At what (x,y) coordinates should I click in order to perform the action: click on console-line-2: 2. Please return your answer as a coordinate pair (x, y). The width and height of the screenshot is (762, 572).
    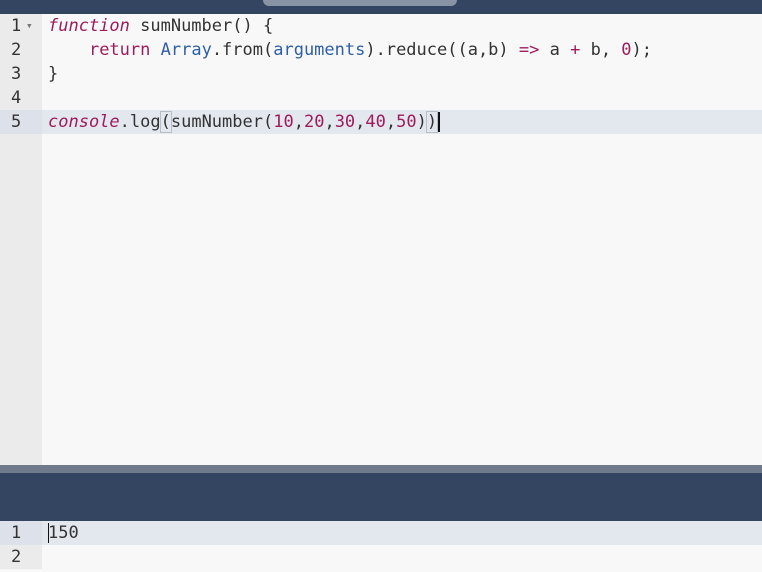
    Looking at the image, I should click on (381, 557).